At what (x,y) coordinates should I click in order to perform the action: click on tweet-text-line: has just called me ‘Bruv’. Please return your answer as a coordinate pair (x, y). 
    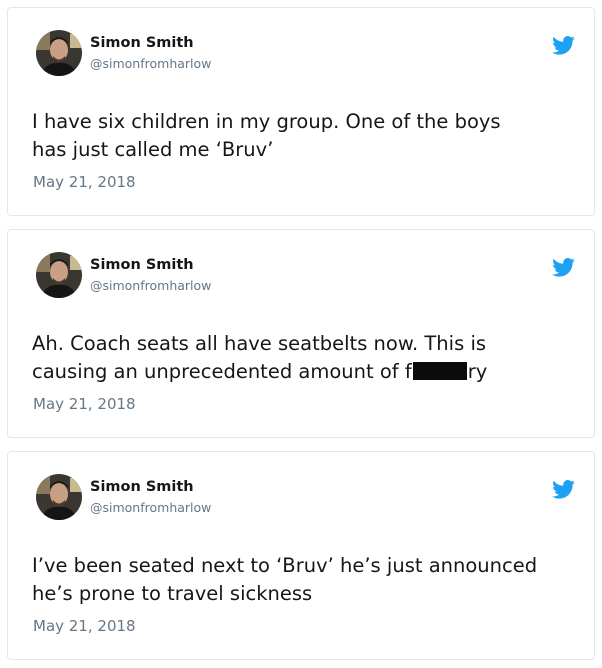
    Looking at the image, I should click on (153, 149).